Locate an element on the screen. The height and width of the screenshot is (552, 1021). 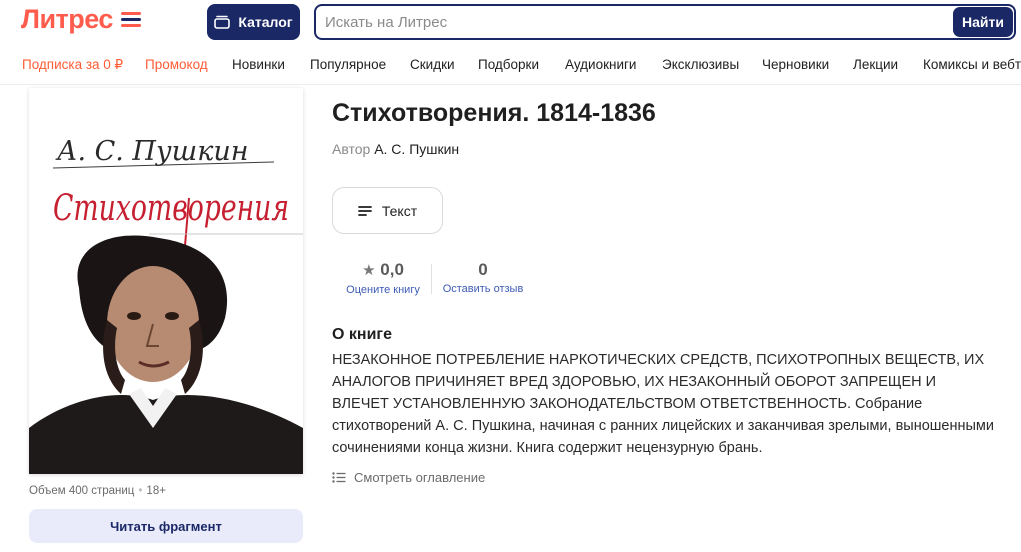
author-line: Автор А. С. Пушкин is located at coordinates (395, 149).